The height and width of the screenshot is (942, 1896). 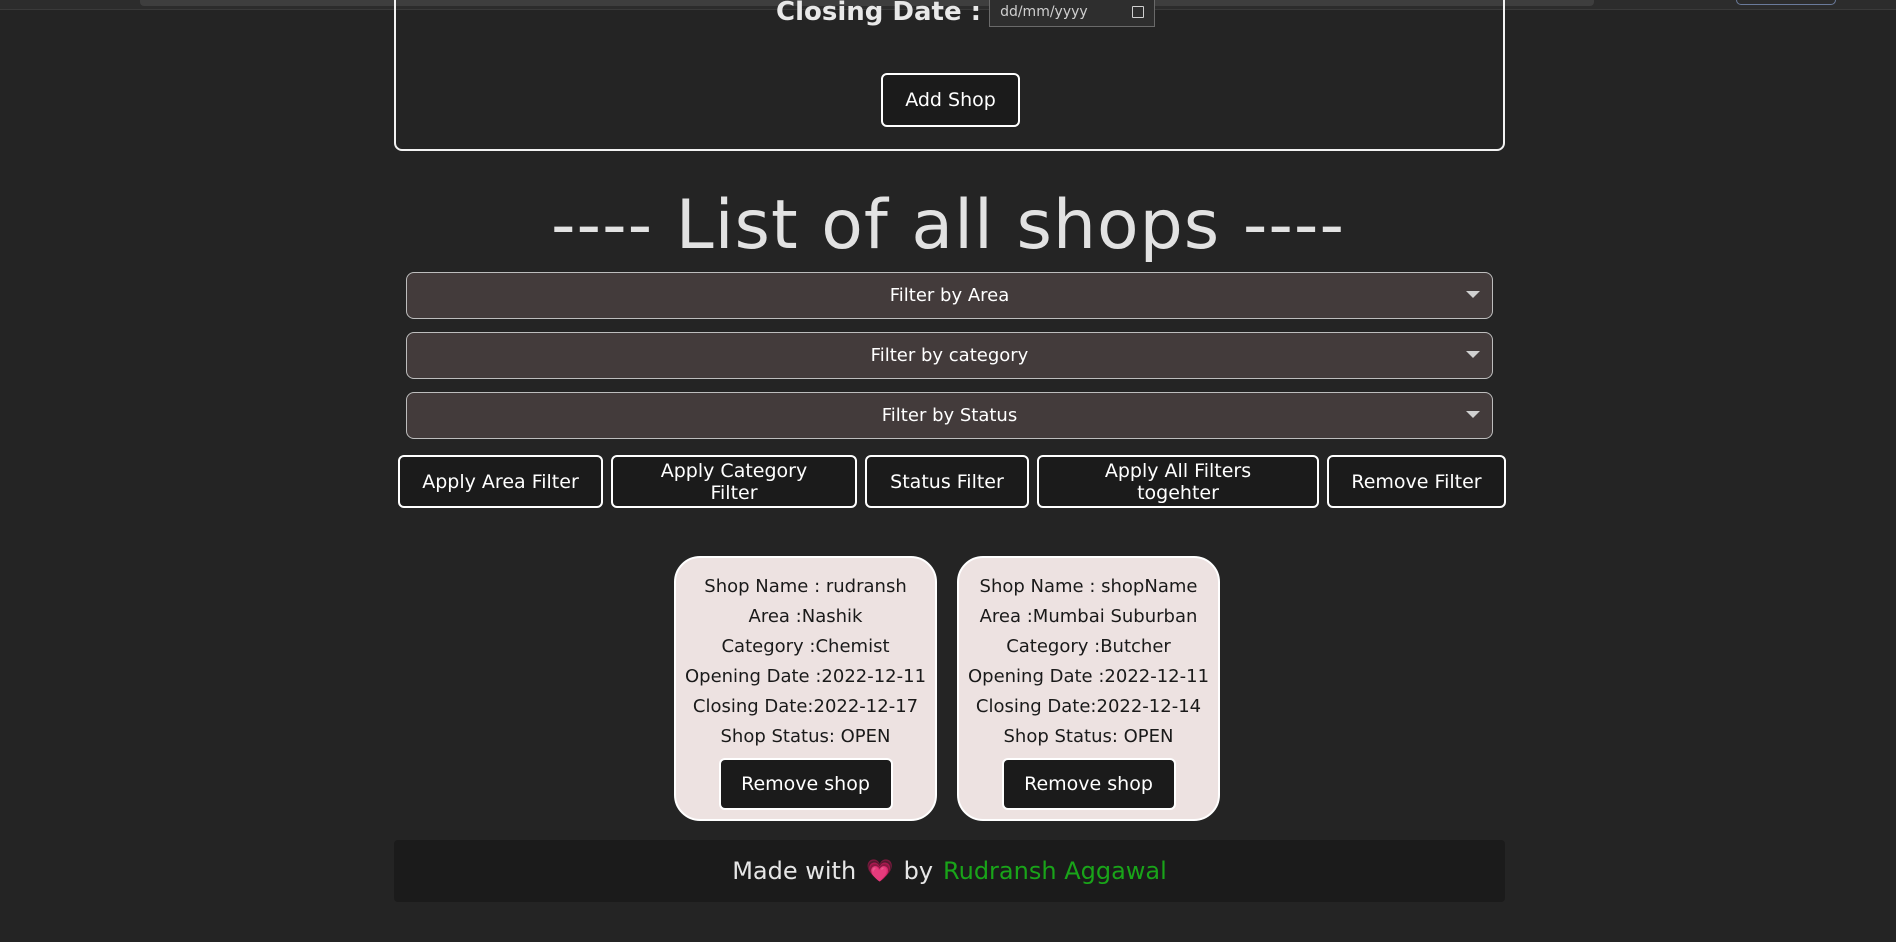 I want to click on page-title: ---- List of all shops ----, so click(x=948, y=225).